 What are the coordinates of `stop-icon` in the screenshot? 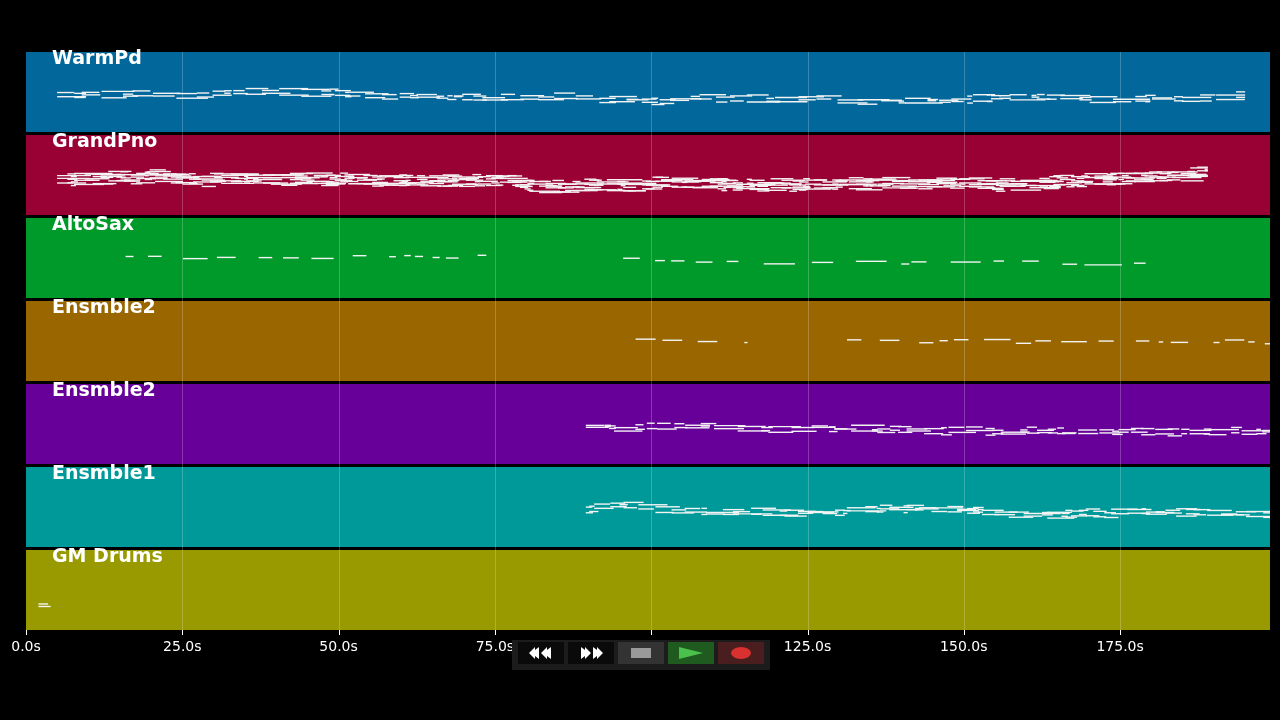 It's located at (641, 653).